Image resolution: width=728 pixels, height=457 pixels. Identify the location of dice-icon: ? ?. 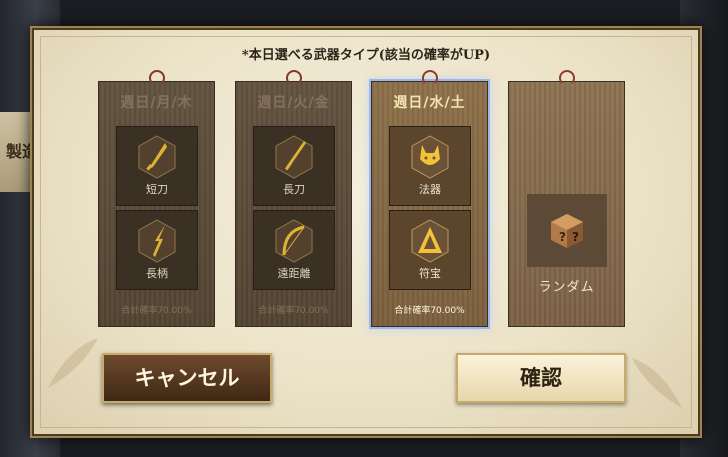
(567, 230).